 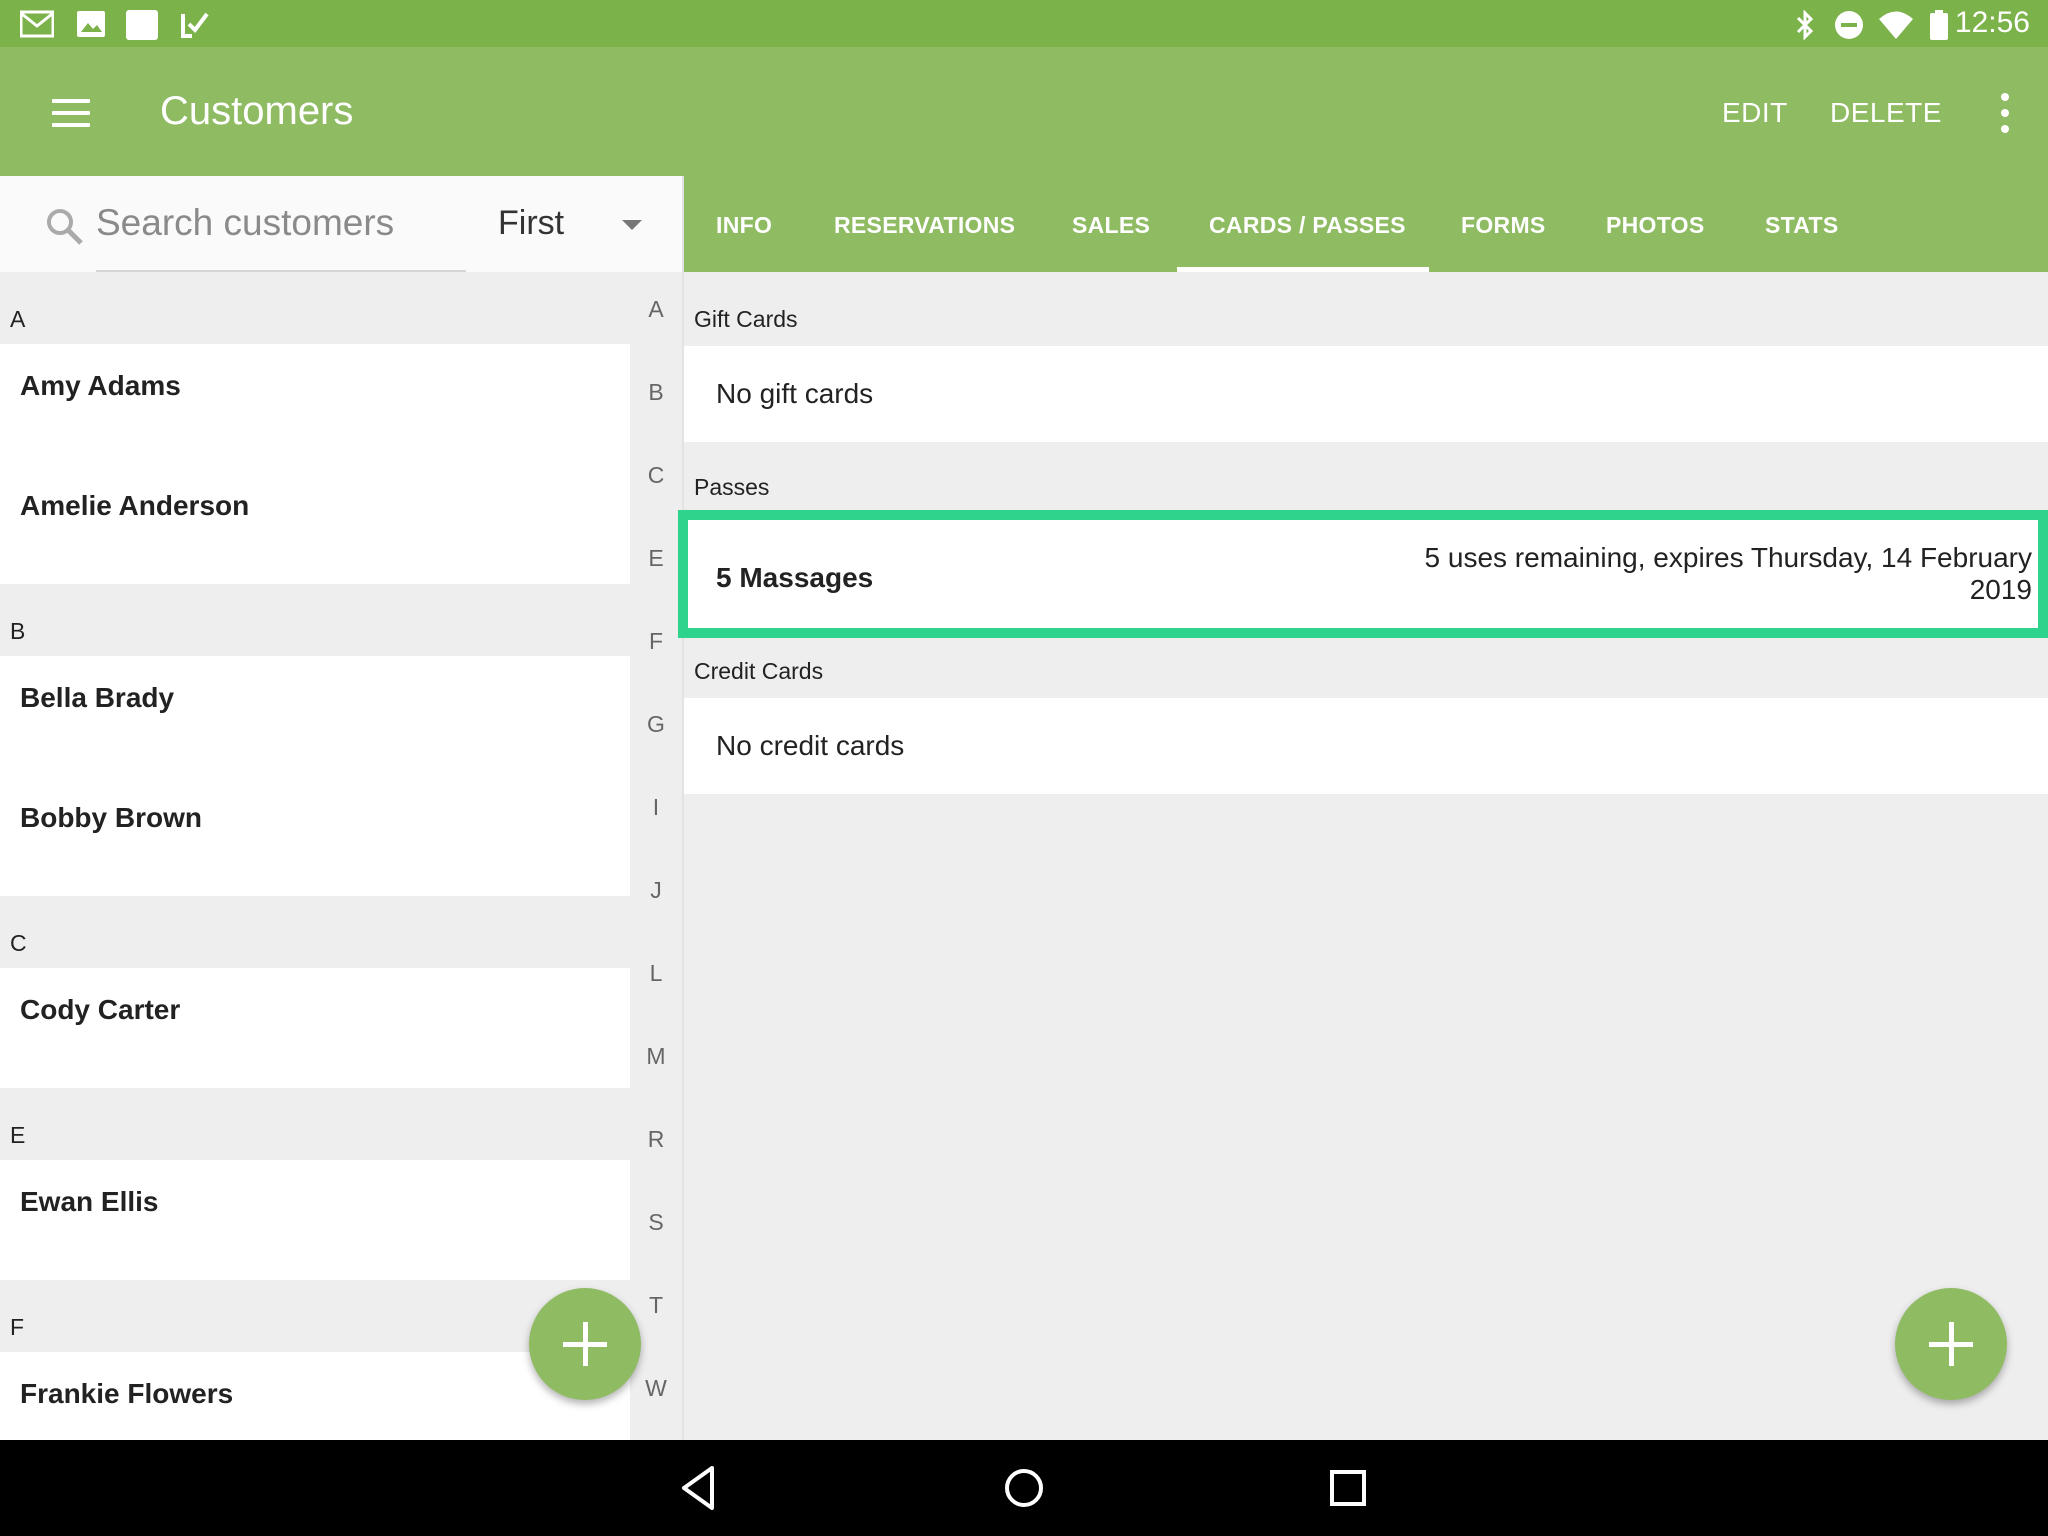 I want to click on index-letter: B, so click(x=656, y=392).